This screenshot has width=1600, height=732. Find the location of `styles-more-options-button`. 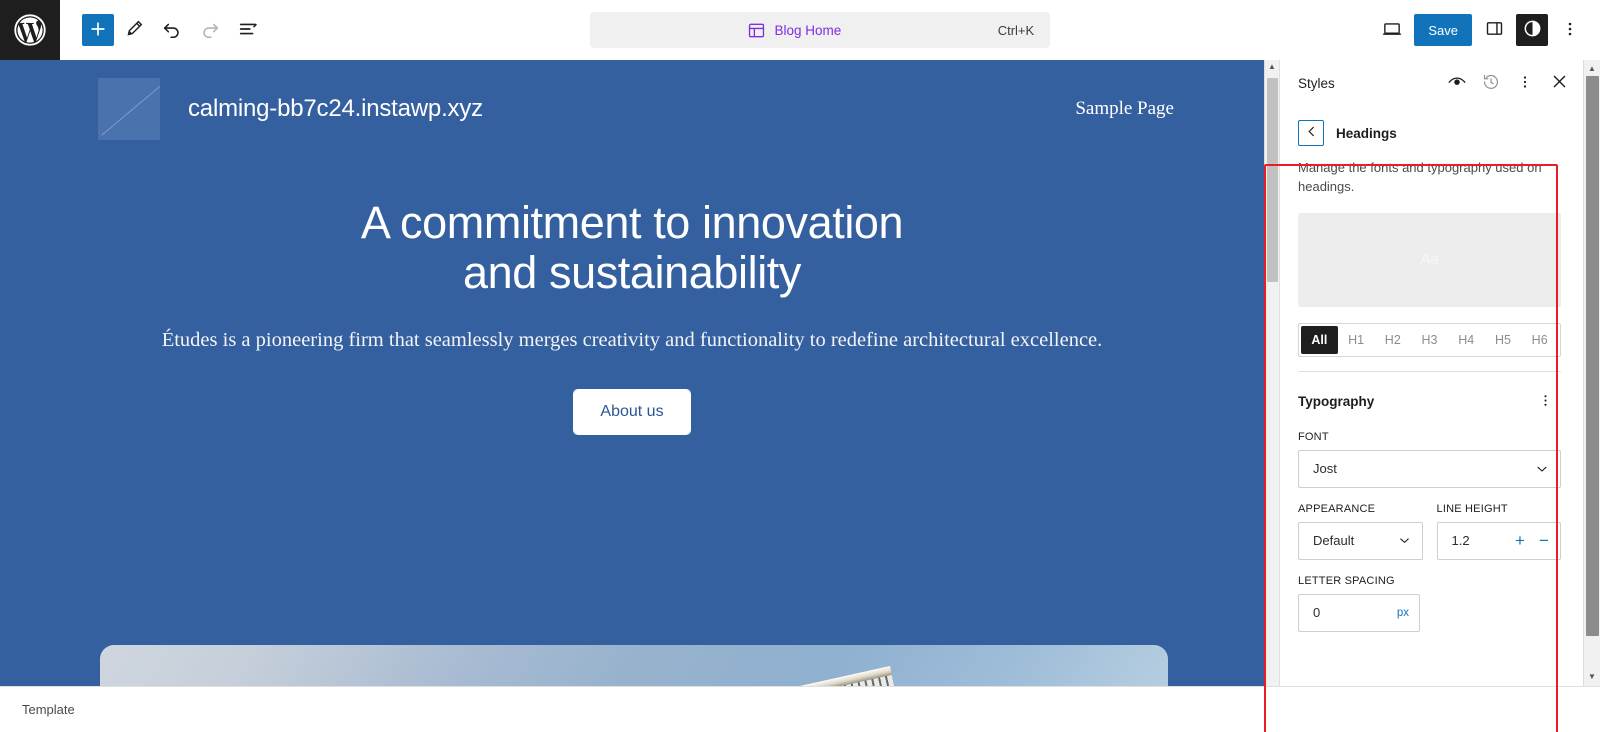

styles-more-options-button is located at coordinates (1525, 83).